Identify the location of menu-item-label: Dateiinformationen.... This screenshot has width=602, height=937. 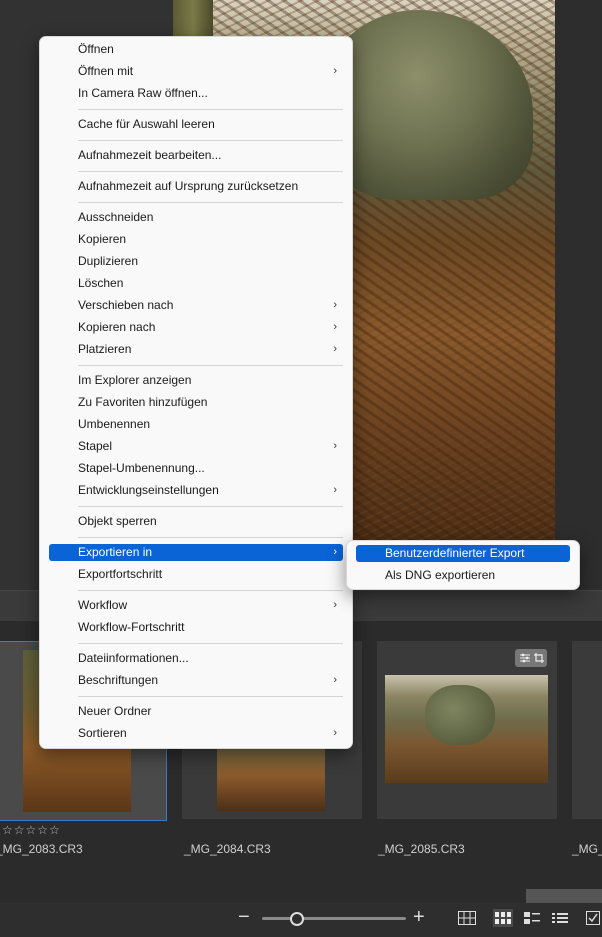
(133, 658).